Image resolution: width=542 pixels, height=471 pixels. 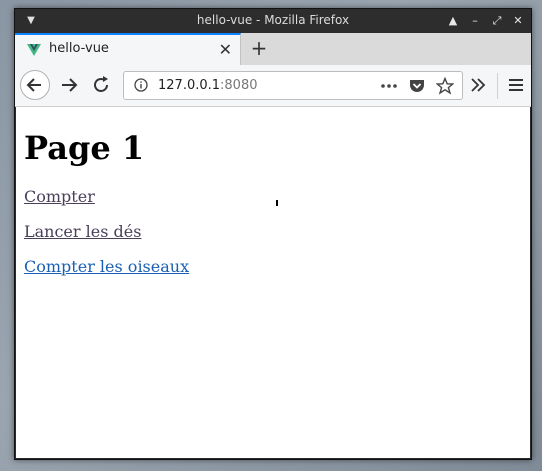 What do you see at coordinates (417, 86) in the screenshot?
I see `pocket-icon` at bounding box center [417, 86].